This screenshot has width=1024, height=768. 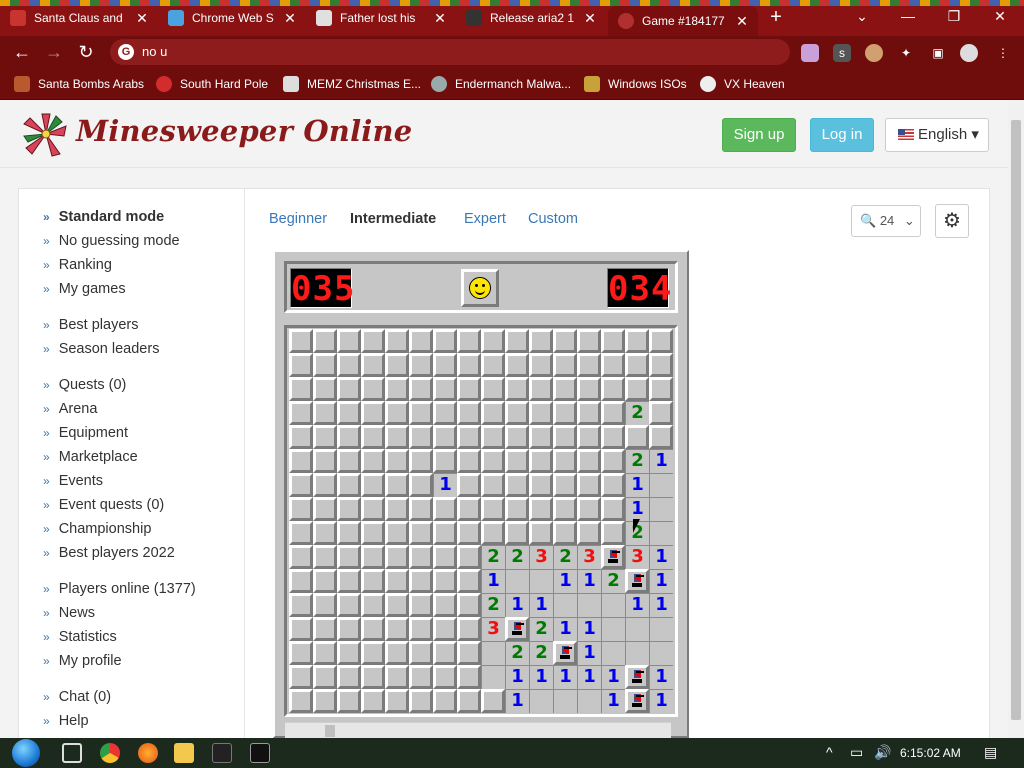 I want to click on 7zip-icon, so click(x=222, y=753).